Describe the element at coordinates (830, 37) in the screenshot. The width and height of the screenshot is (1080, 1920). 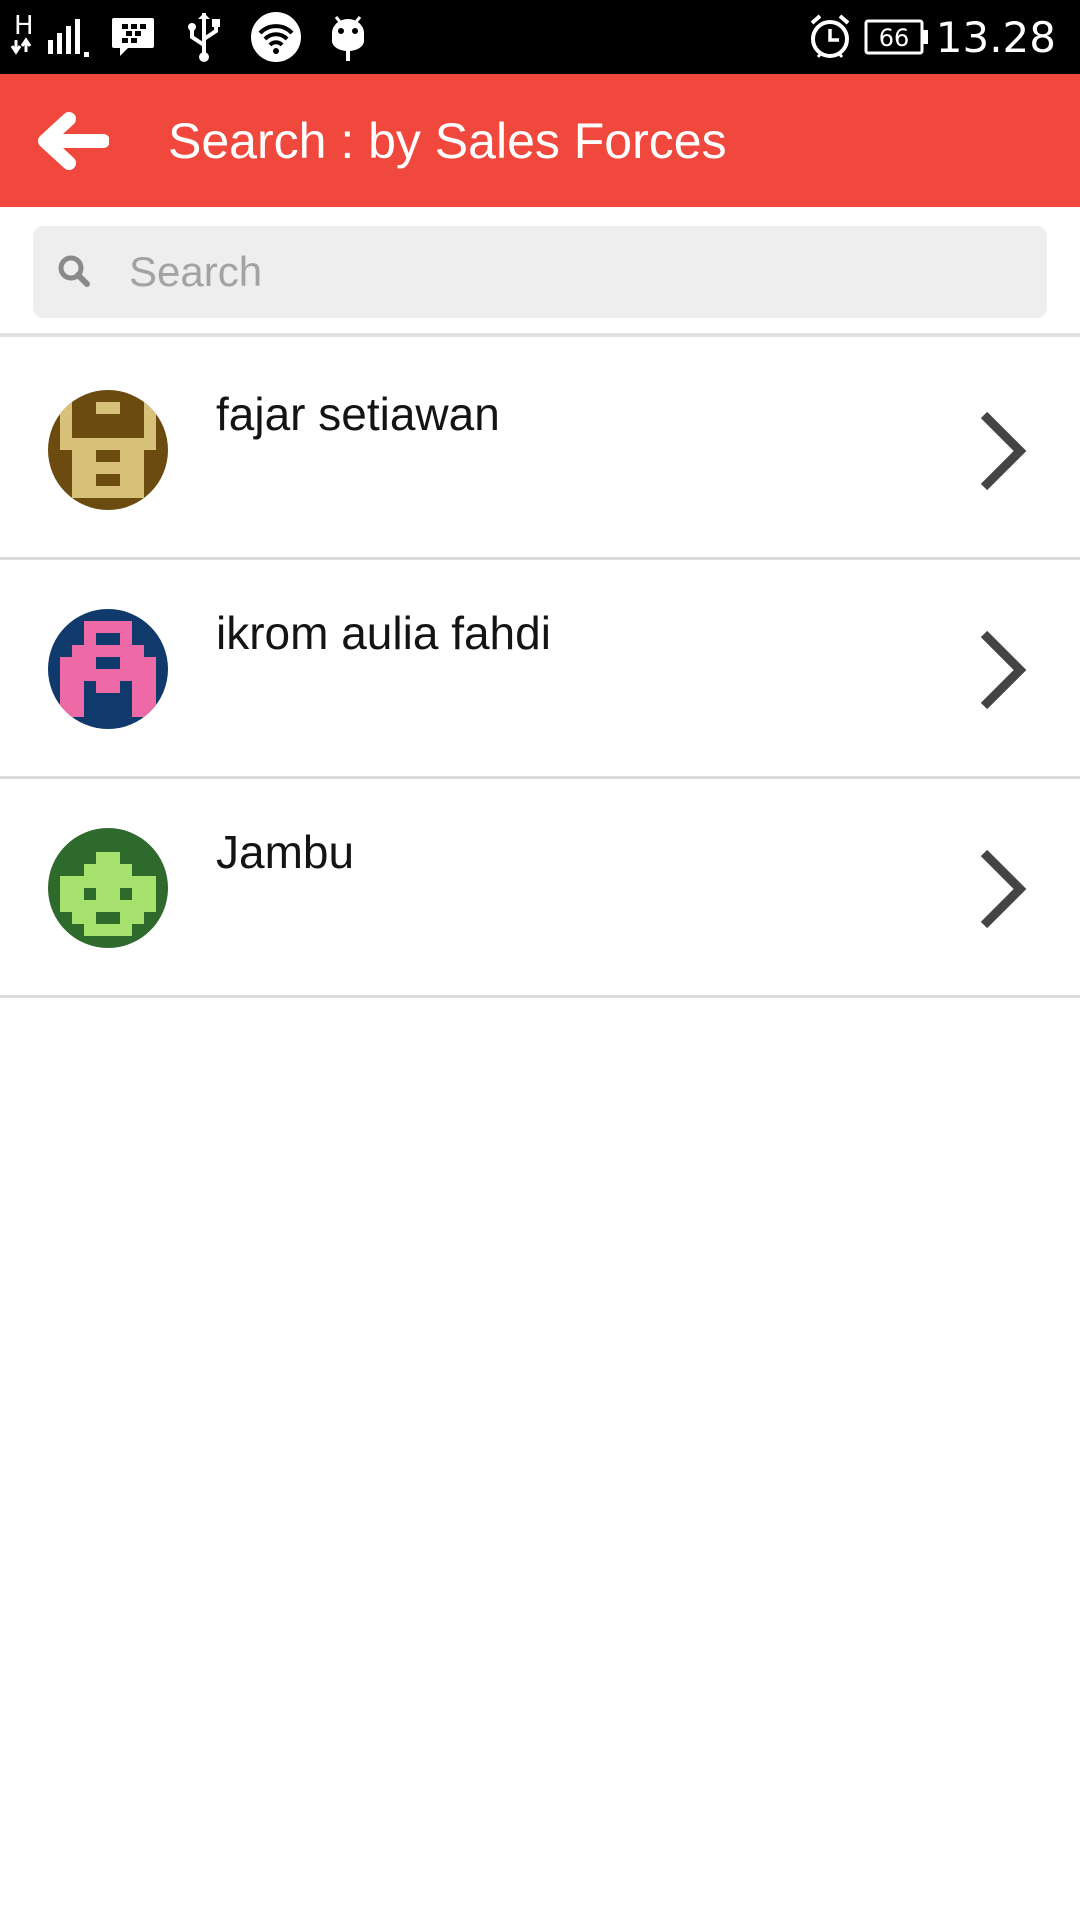
I see `alarm-icon` at that location.